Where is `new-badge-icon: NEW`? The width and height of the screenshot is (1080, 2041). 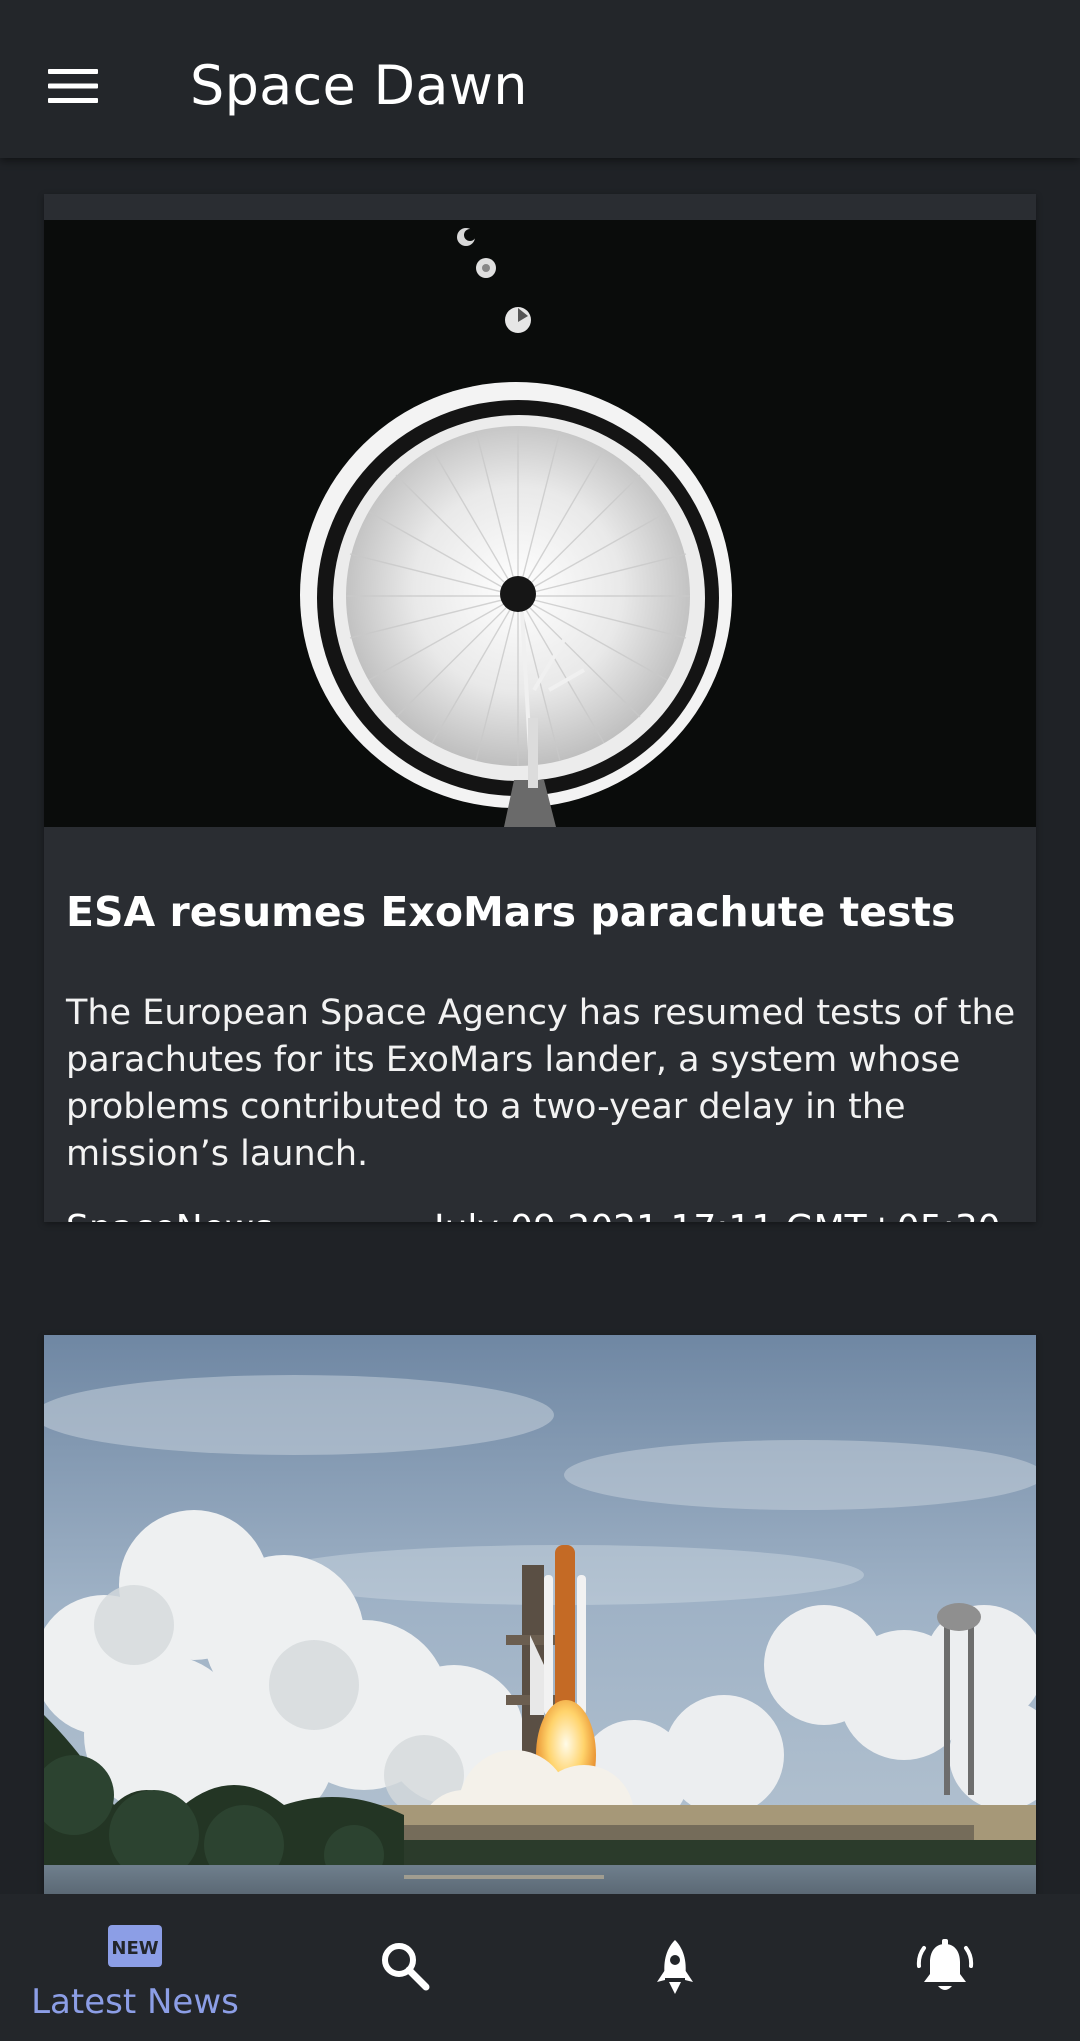 new-badge-icon: NEW is located at coordinates (135, 1946).